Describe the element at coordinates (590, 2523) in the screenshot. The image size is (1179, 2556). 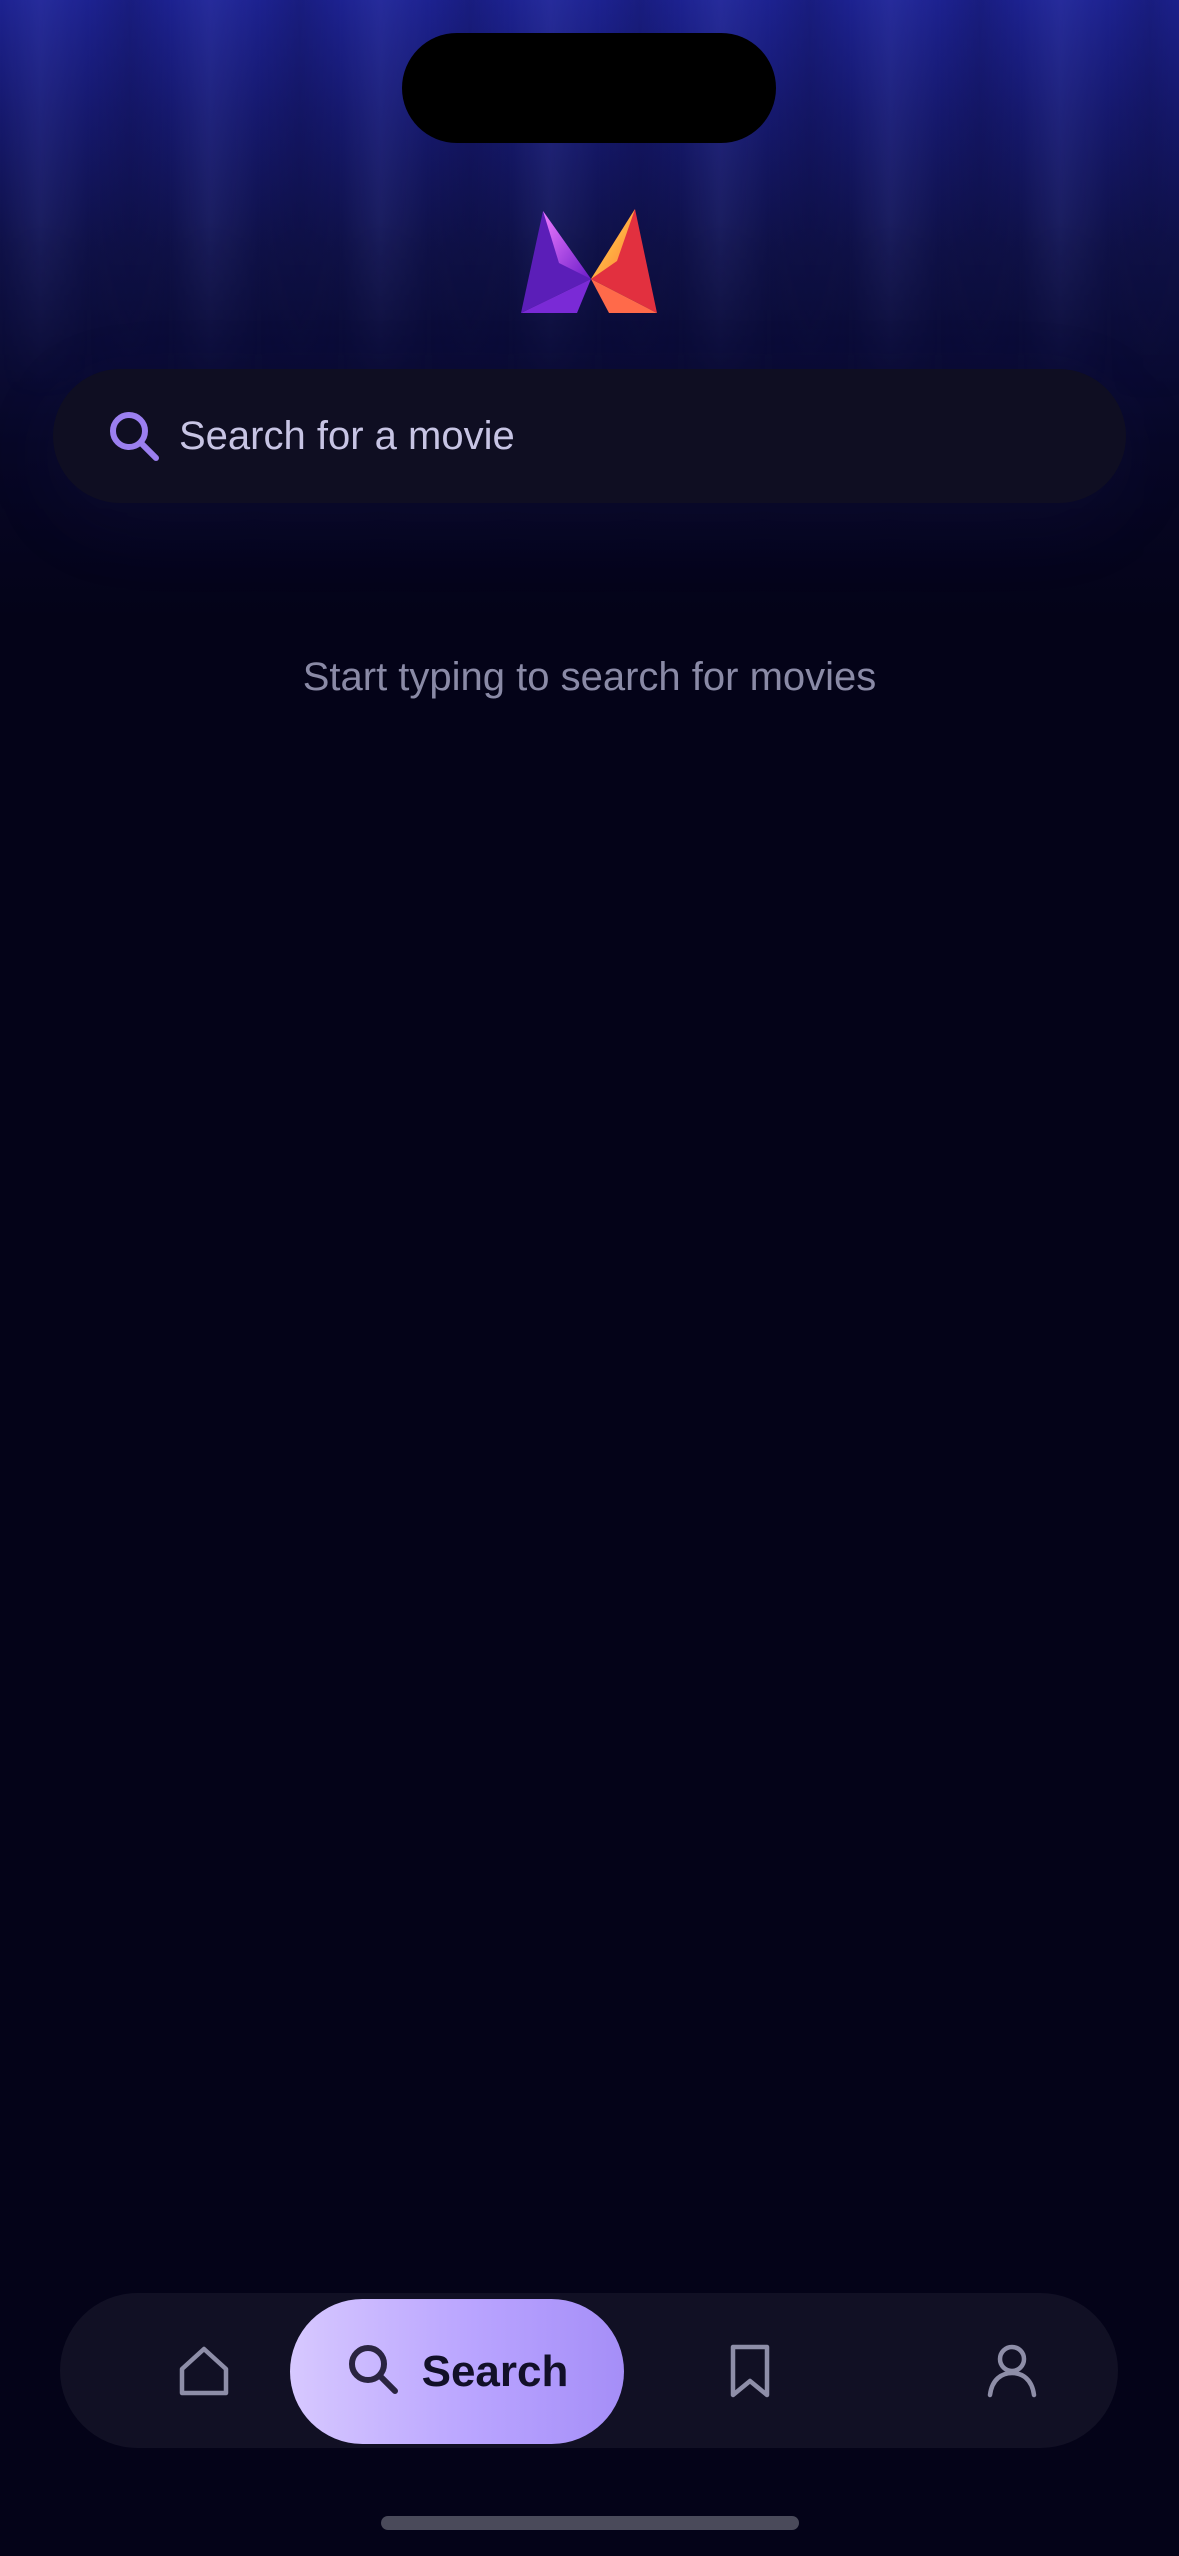
I see `home-indicator` at that location.